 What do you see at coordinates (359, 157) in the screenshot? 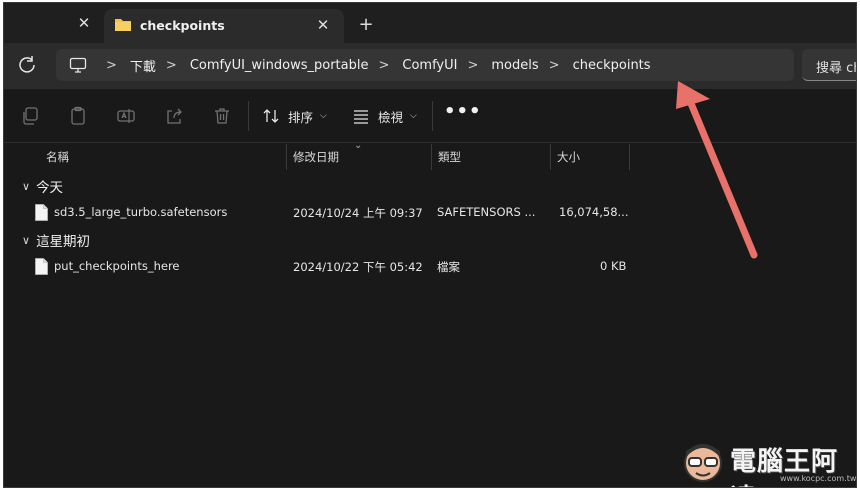
I see `column-header-modified: 修改日期` at bounding box center [359, 157].